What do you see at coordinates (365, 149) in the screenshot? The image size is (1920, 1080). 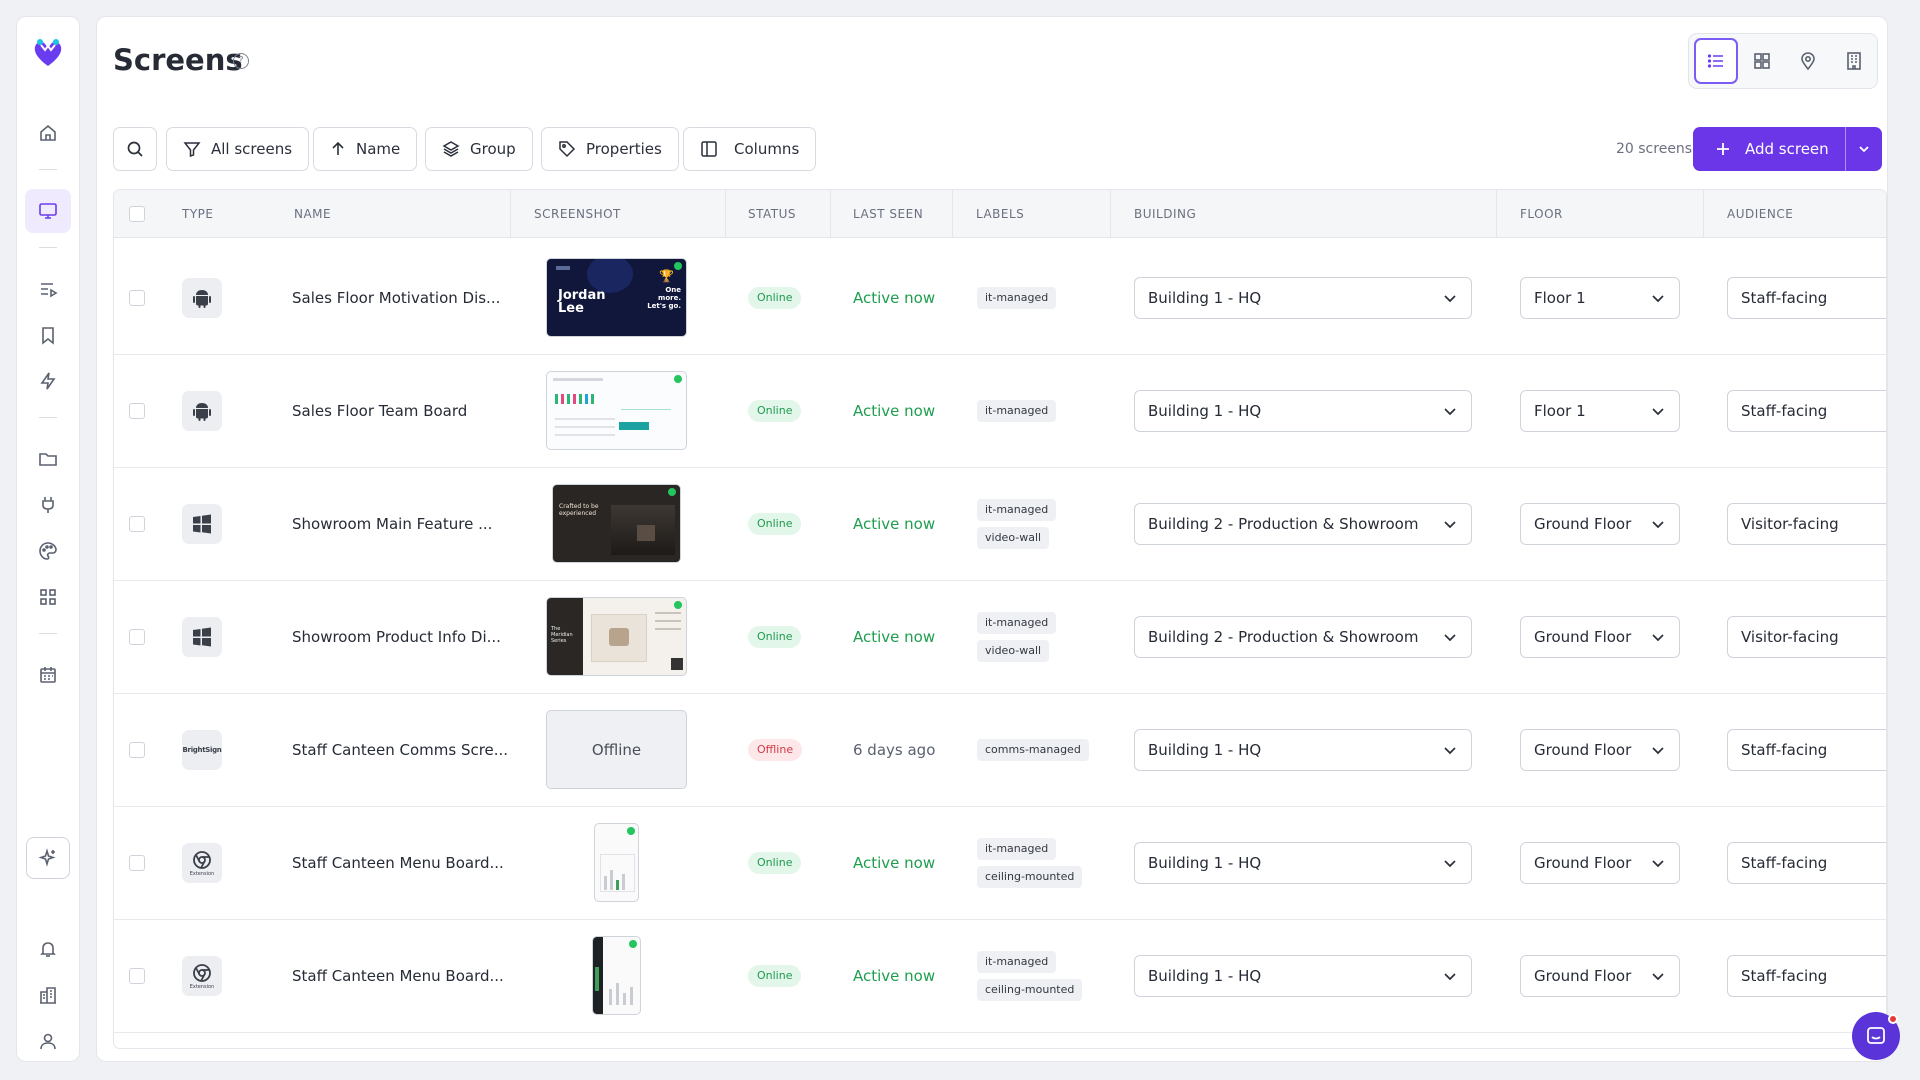 I see `sort-button: Name` at bounding box center [365, 149].